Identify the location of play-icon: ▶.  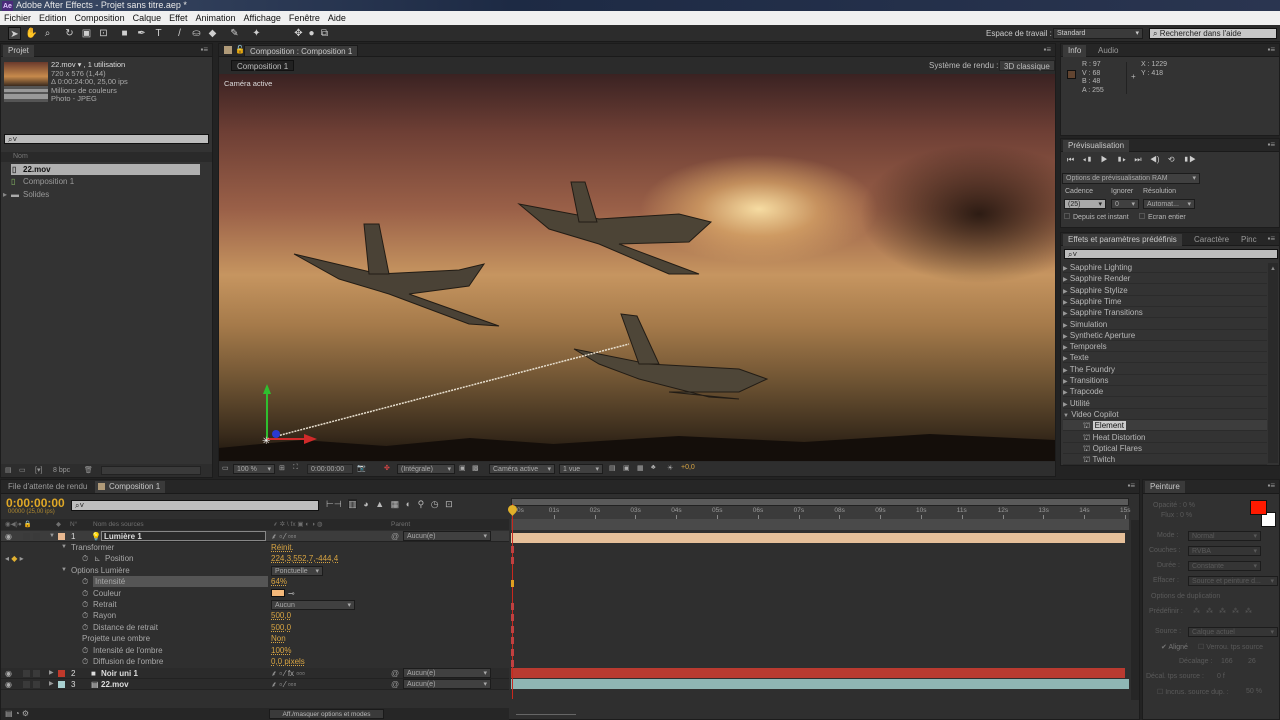
(1104, 159).